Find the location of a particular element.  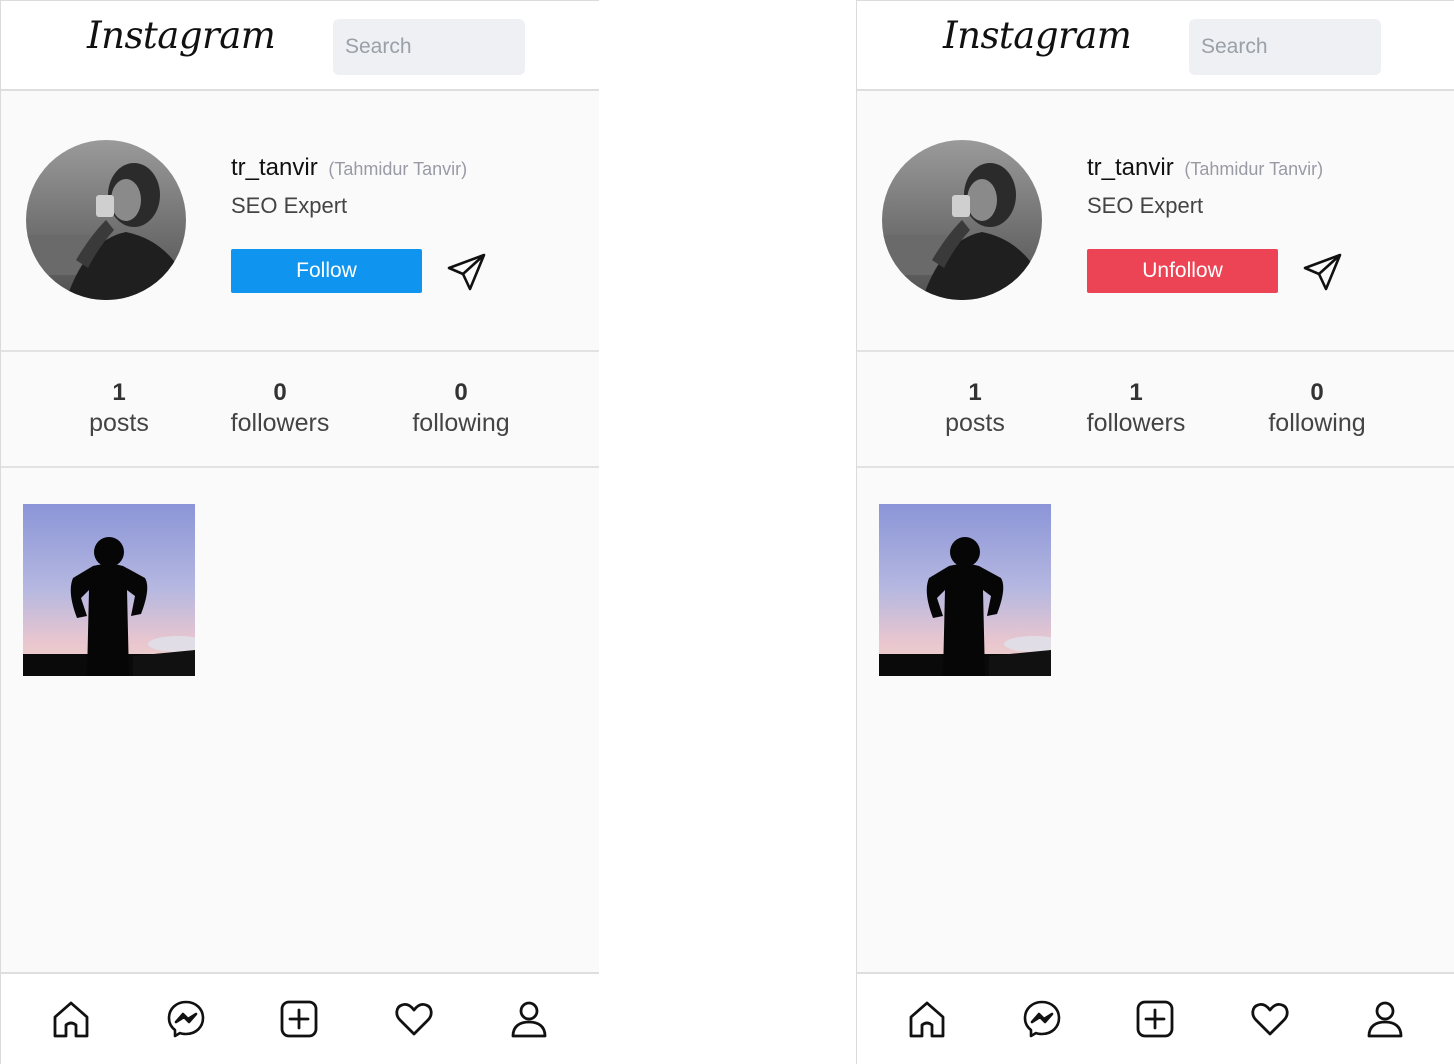

stat-followers: 1 followers is located at coordinates (1136, 410).